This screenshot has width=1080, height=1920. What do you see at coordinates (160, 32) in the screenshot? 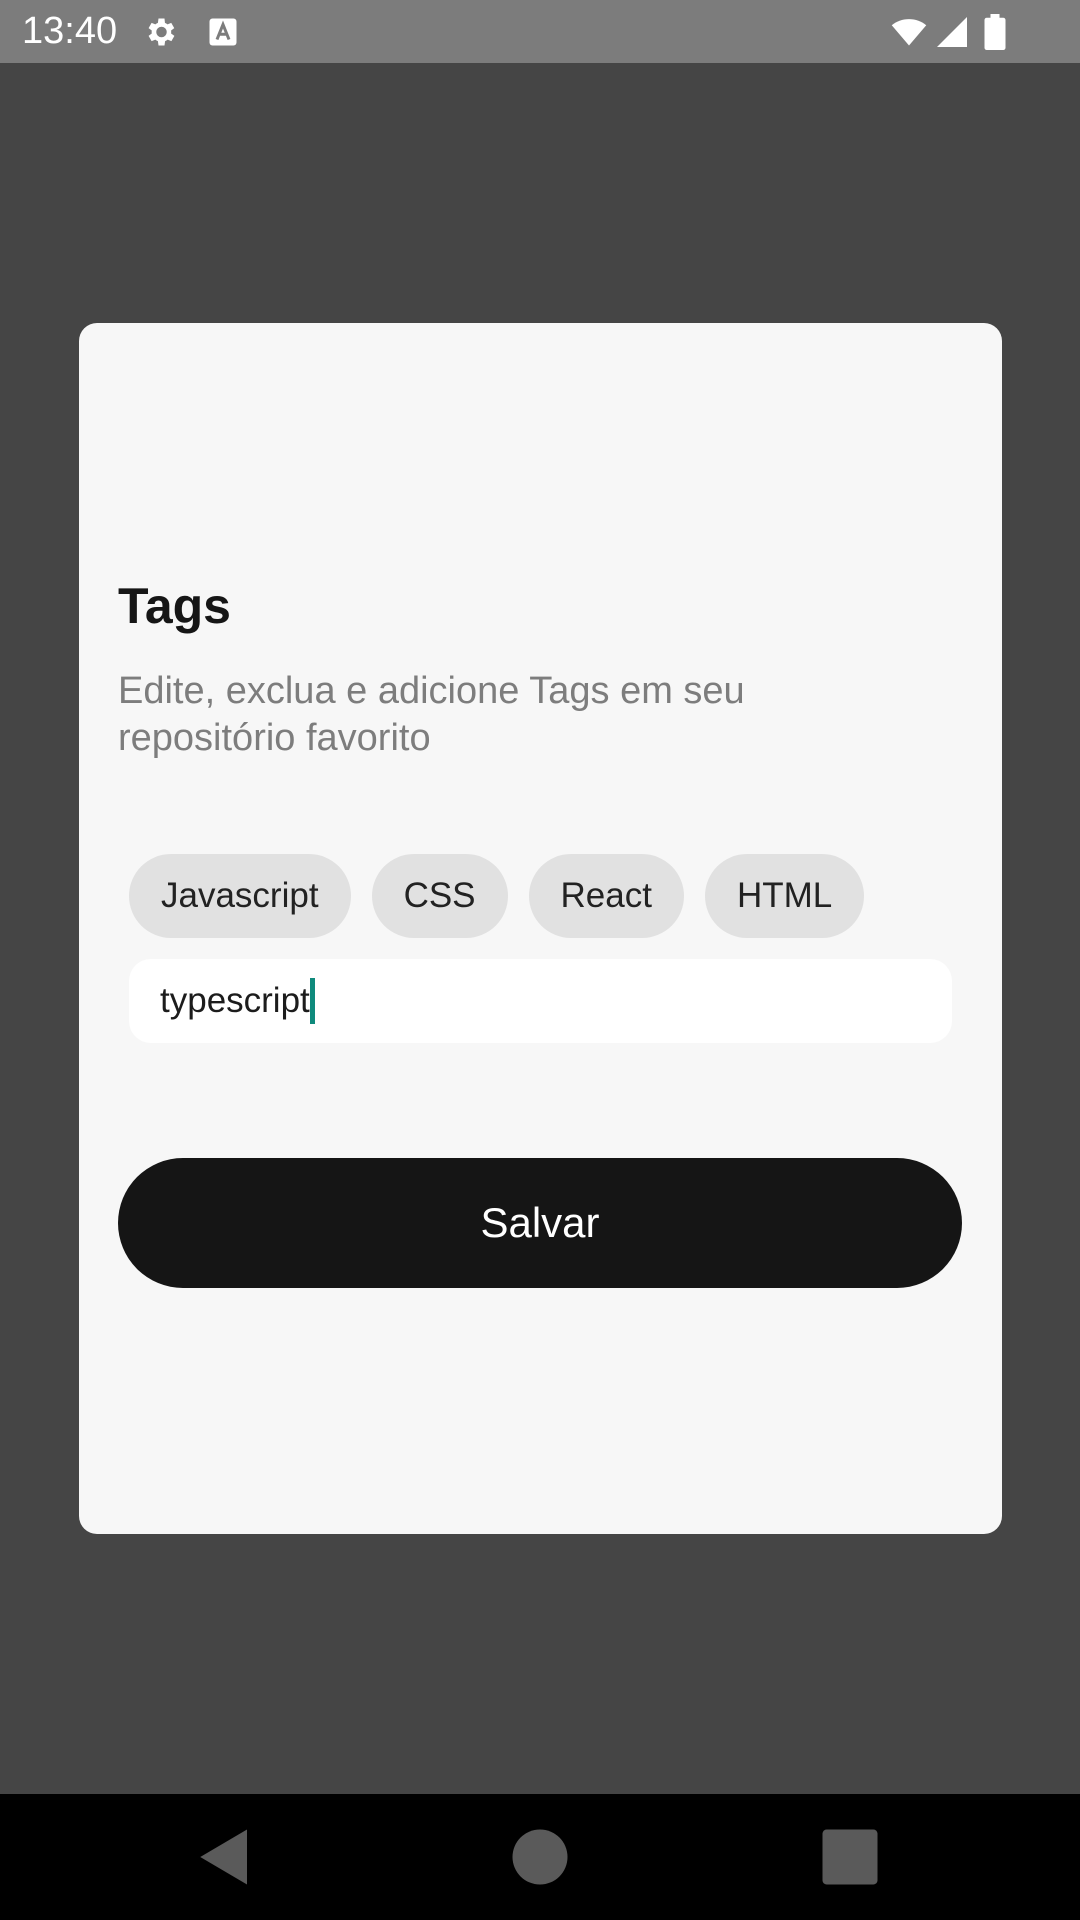
I see `gear-icon` at bounding box center [160, 32].